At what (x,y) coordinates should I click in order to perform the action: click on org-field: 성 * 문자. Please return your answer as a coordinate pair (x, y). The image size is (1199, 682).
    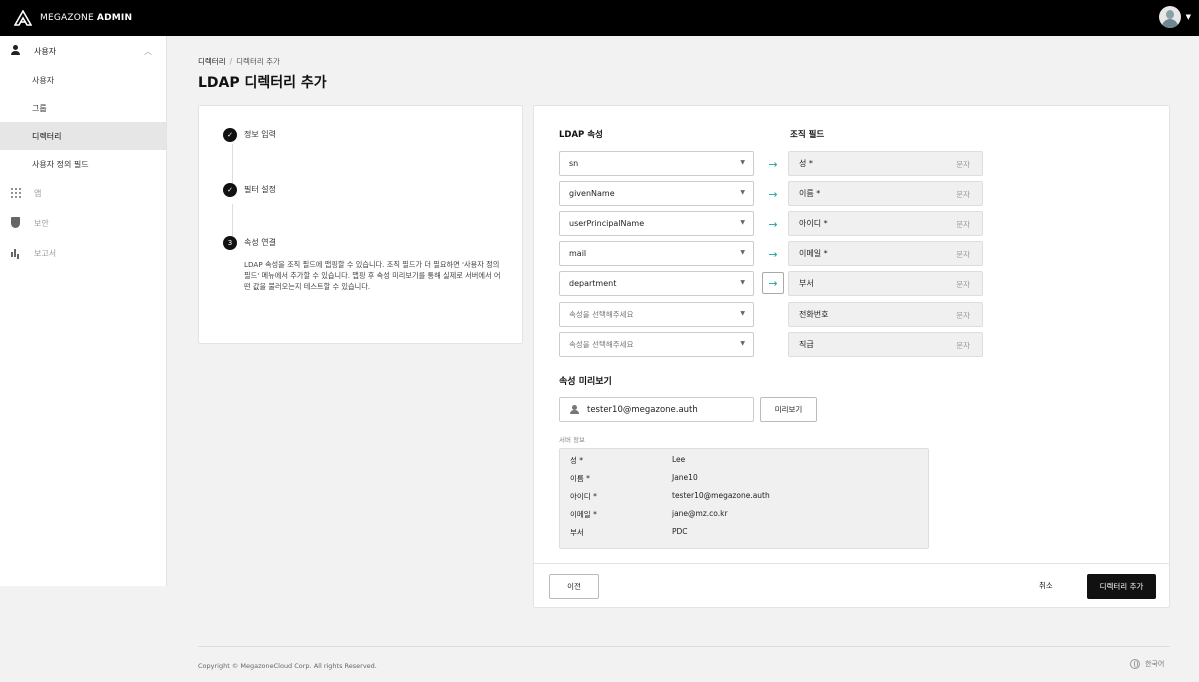
    Looking at the image, I should click on (885, 163).